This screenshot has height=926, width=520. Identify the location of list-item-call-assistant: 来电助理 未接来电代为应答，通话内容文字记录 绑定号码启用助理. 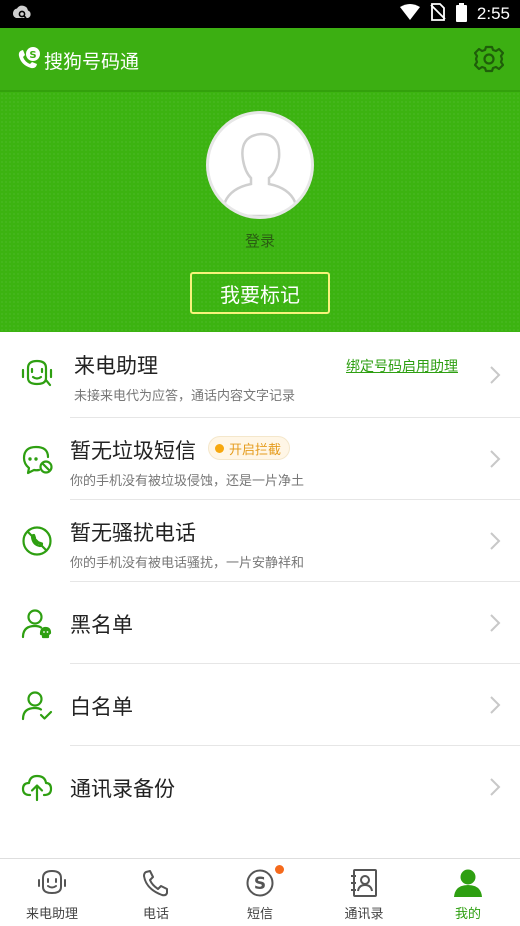
(260, 375).